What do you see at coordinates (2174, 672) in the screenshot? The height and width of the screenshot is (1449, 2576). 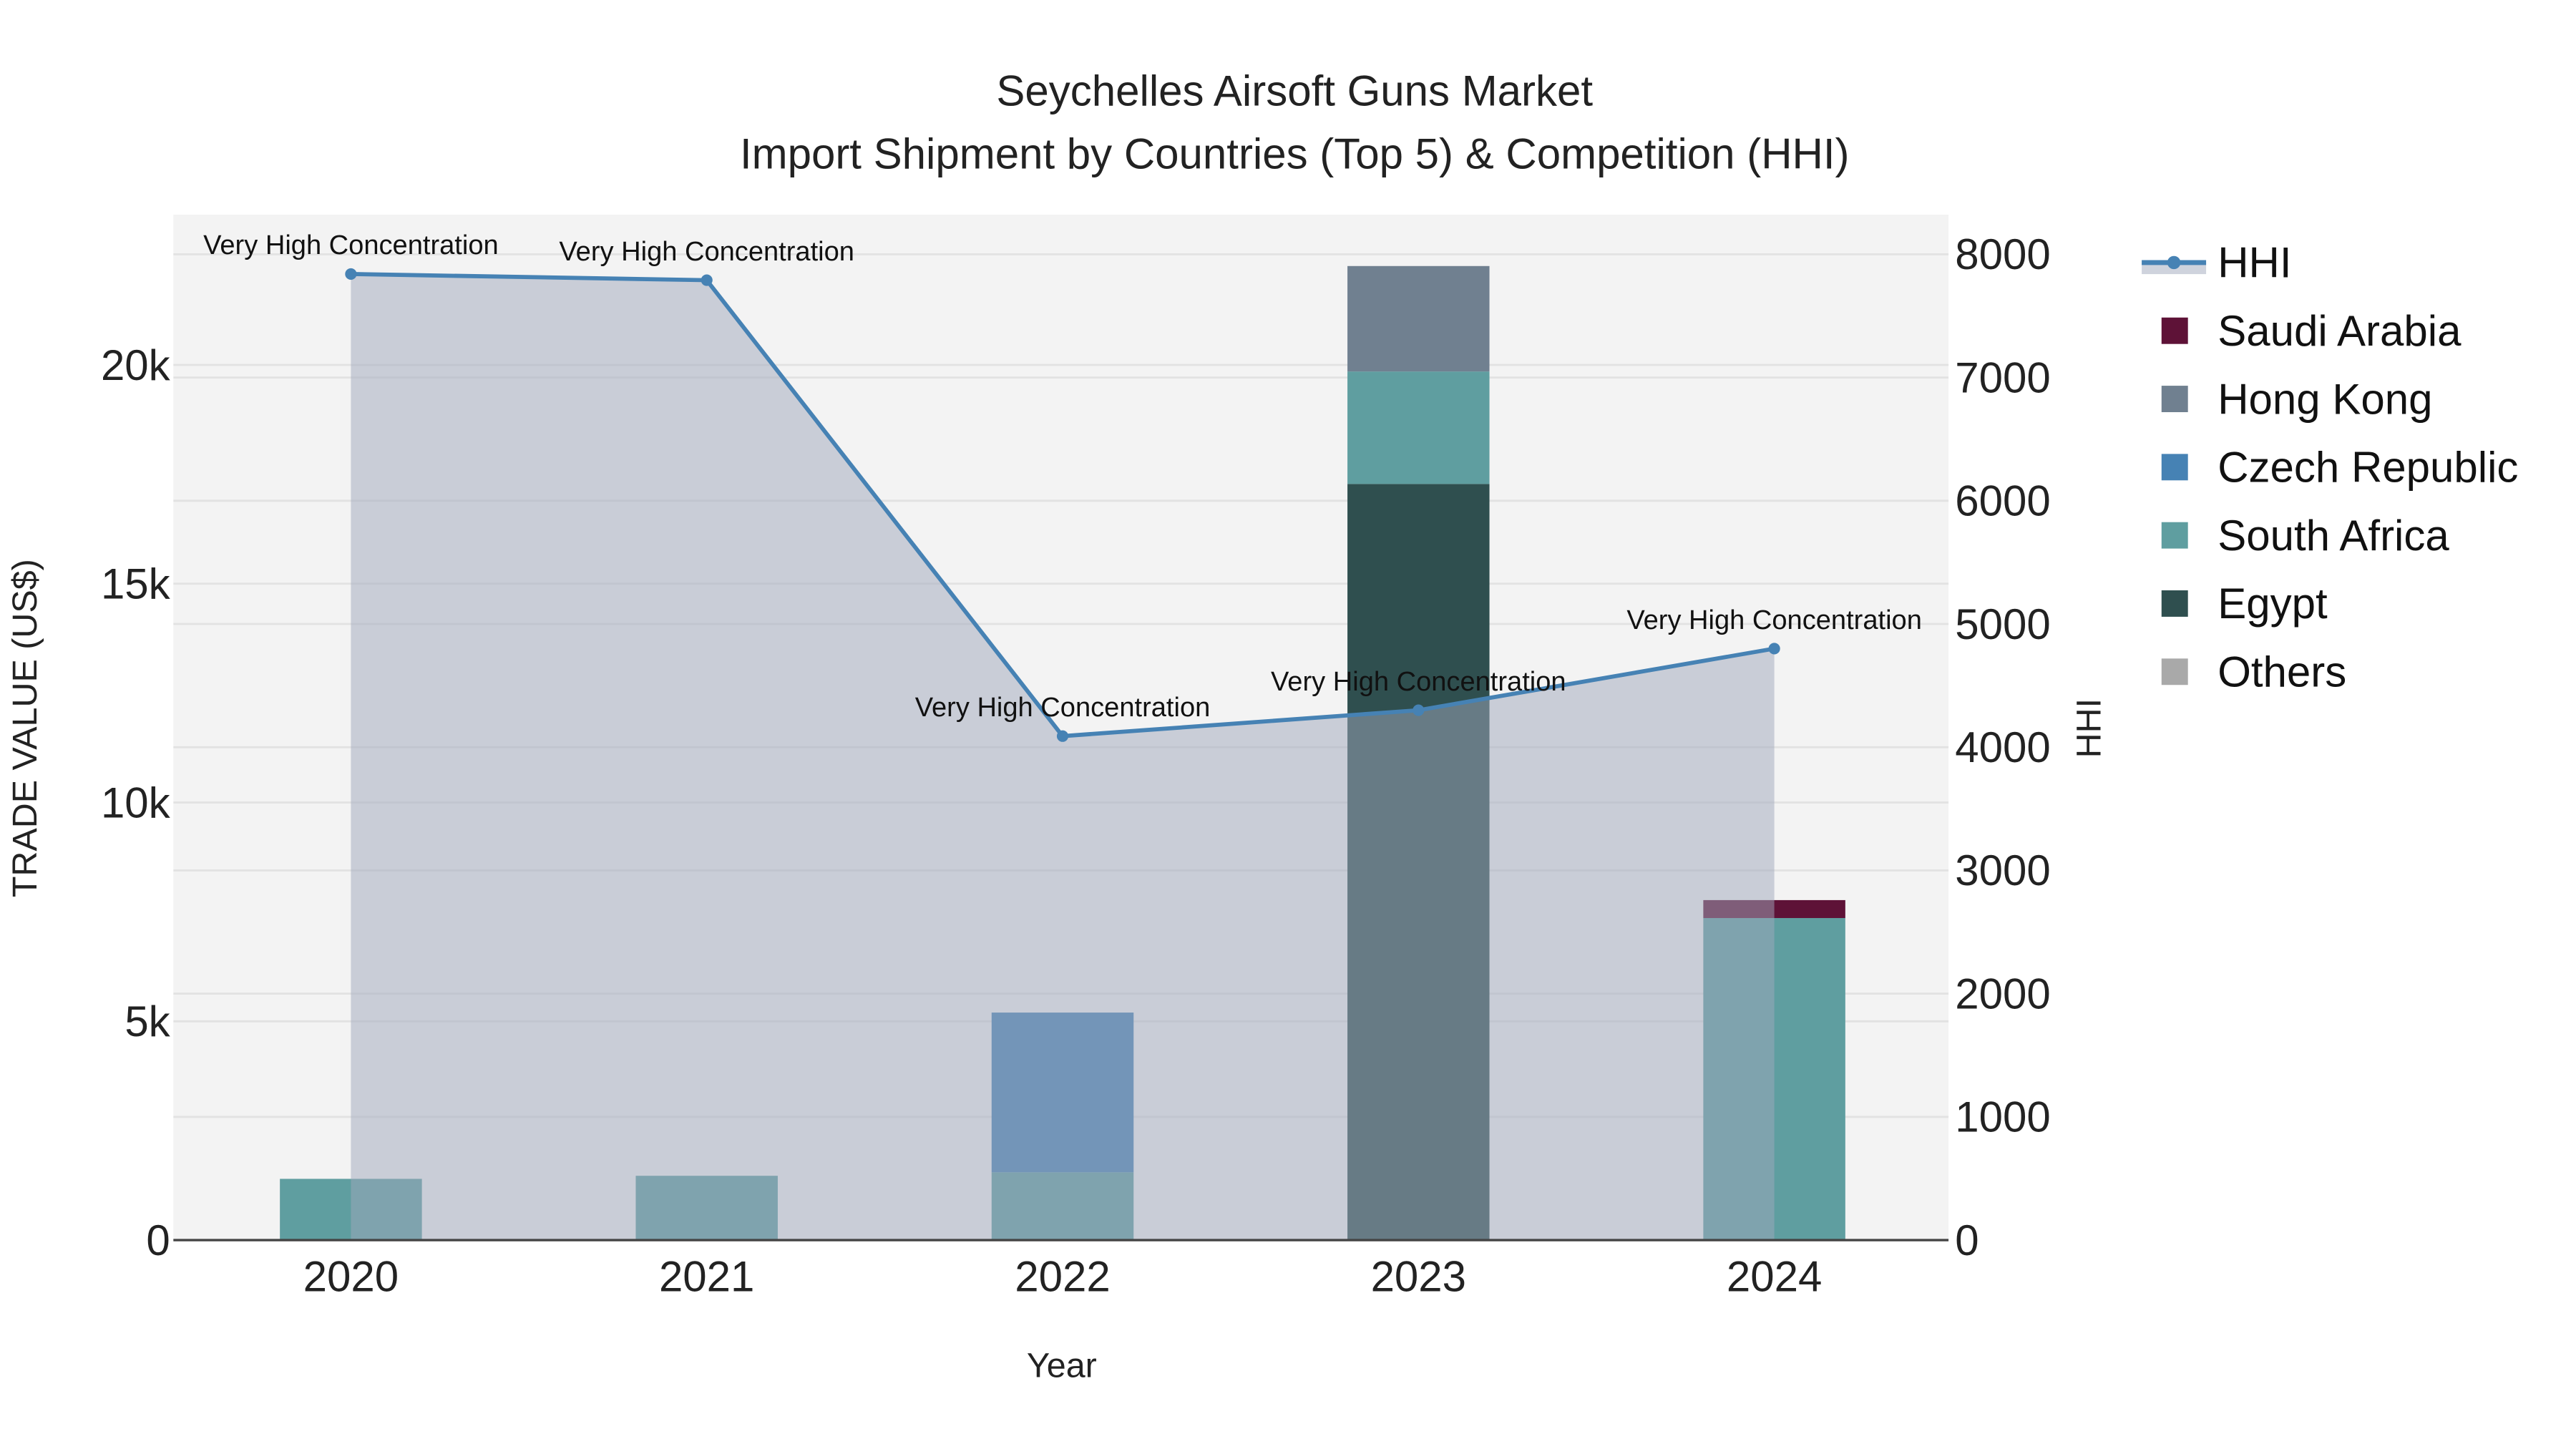 I see `legend-swatch-others` at bounding box center [2174, 672].